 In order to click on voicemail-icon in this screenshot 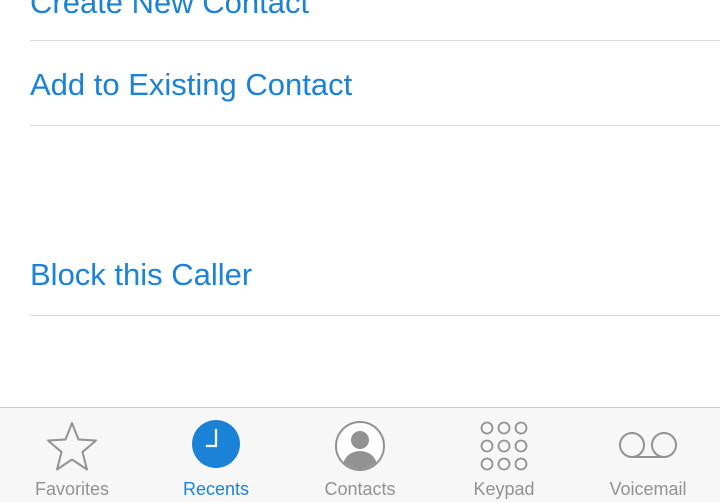, I will do `click(648, 445)`.